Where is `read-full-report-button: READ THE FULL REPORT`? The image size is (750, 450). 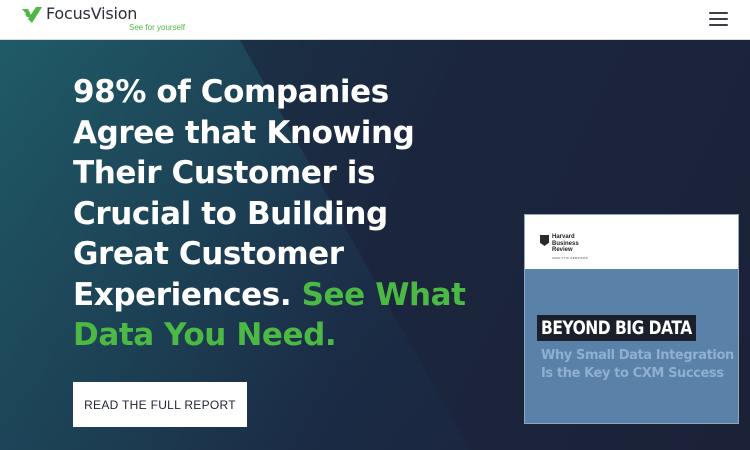 read-full-report-button: READ THE FULL REPORT is located at coordinates (160, 404).